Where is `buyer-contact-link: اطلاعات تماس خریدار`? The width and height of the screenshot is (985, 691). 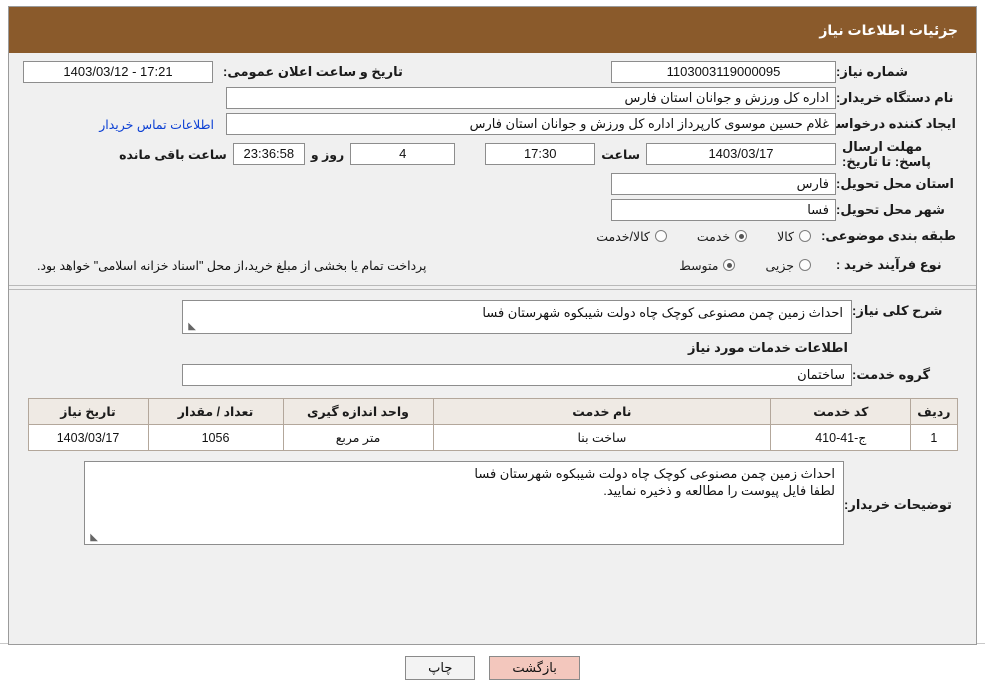 buyer-contact-link: اطلاعات تماس خریدار is located at coordinates (156, 124).